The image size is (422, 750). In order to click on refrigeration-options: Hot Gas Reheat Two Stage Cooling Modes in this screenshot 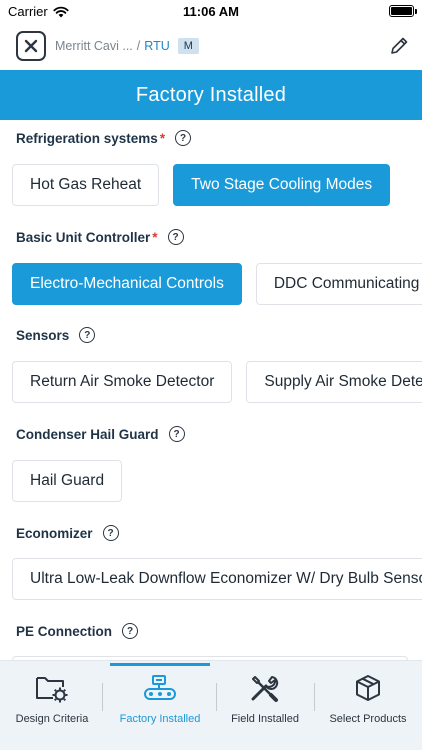, I will do `click(201, 185)`.